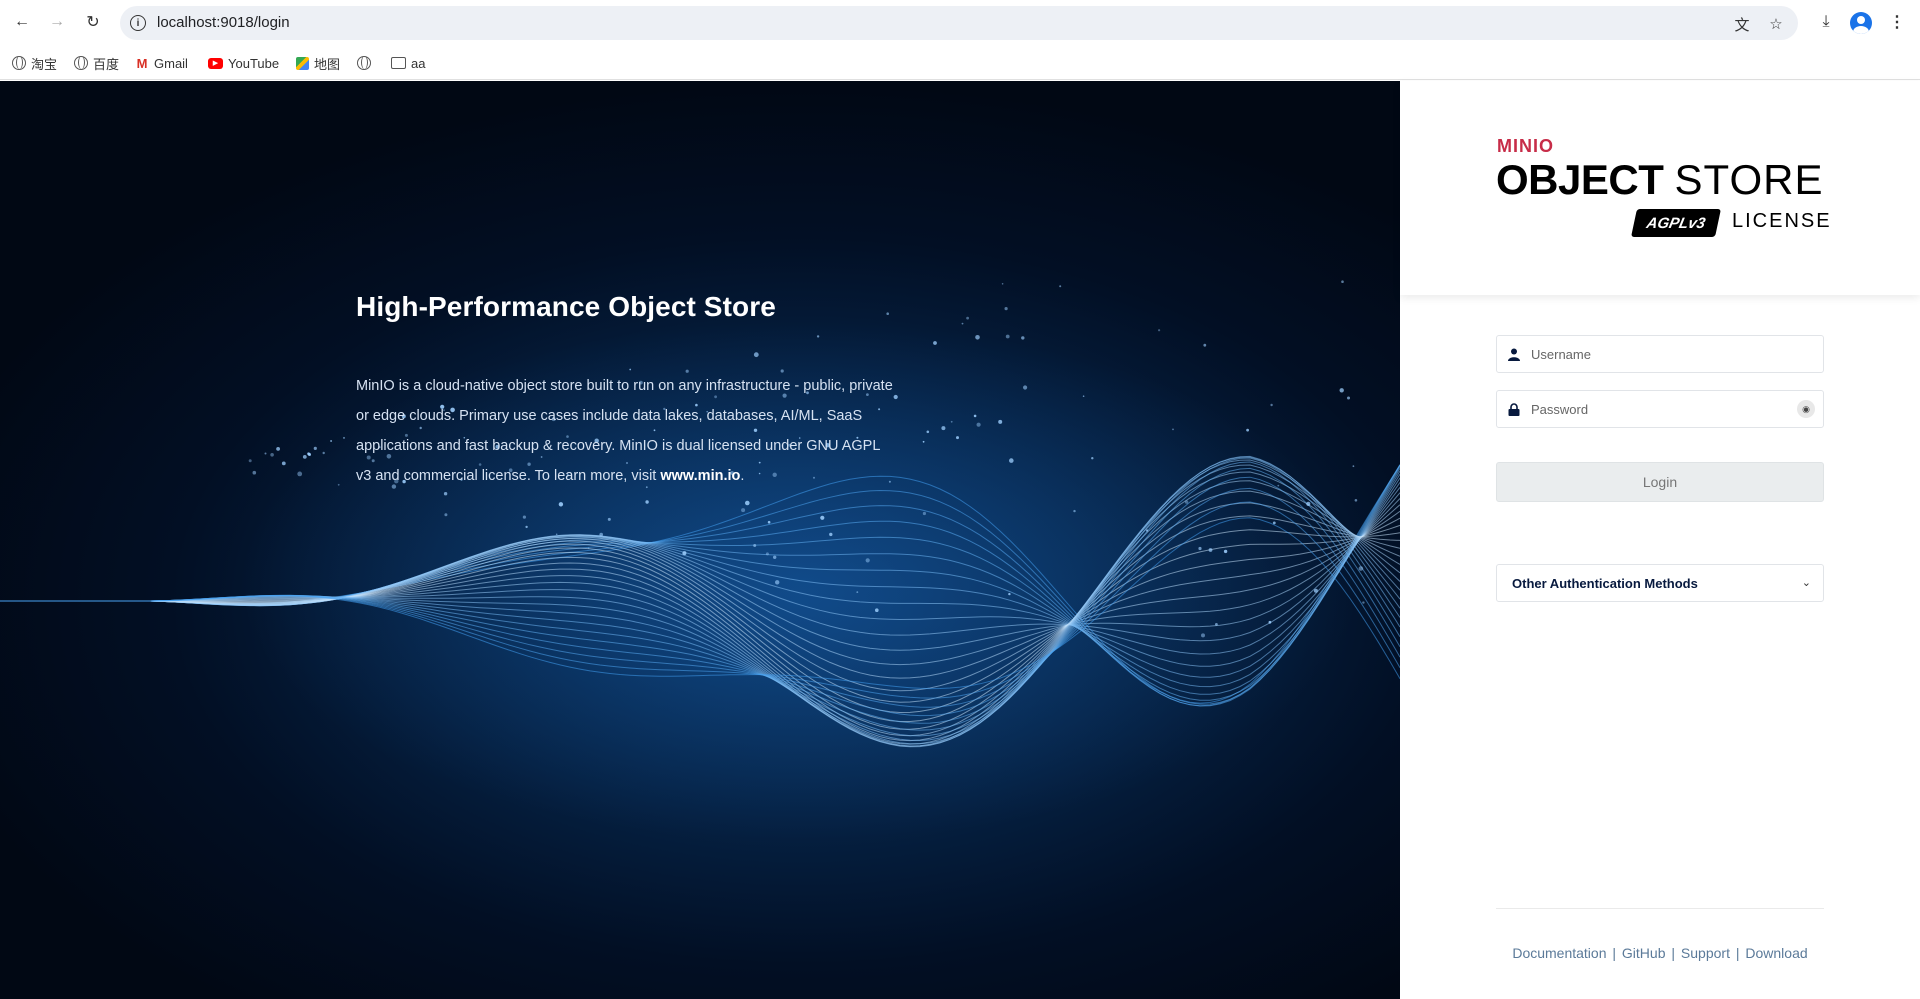 This screenshot has height=999, width=1920. Describe the element at coordinates (22, 22) in the screenshot. I see `back-icon: ←` at that location.